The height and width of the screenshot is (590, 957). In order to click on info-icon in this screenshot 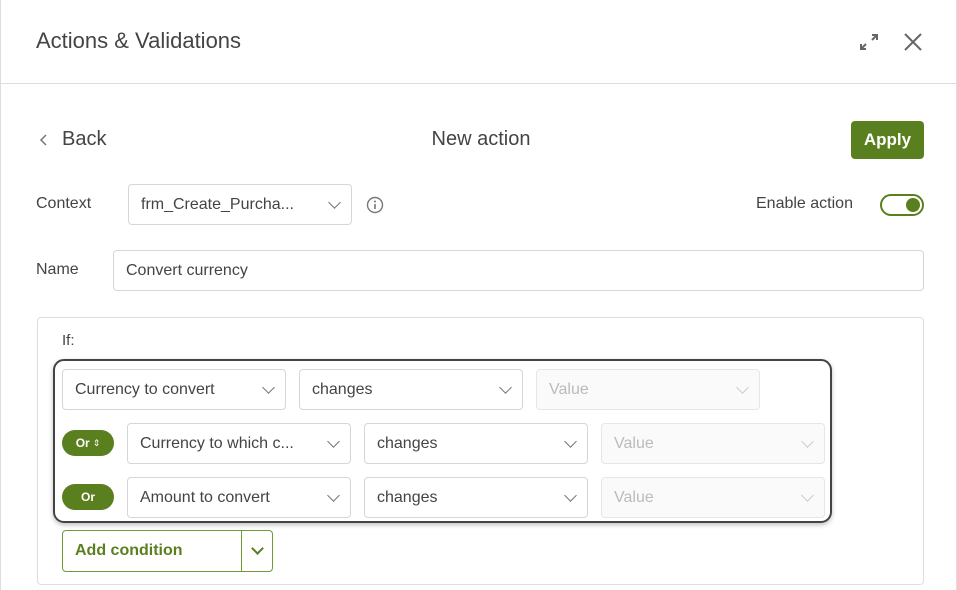, I will do `click(375, 205)`.